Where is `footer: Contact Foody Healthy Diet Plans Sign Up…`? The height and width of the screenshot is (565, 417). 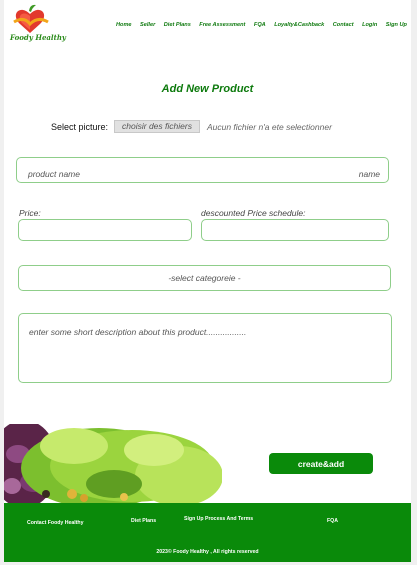 footer: Contact Foody Healthy Diet Plans Sign Up… is located at coordinates (207, 532).